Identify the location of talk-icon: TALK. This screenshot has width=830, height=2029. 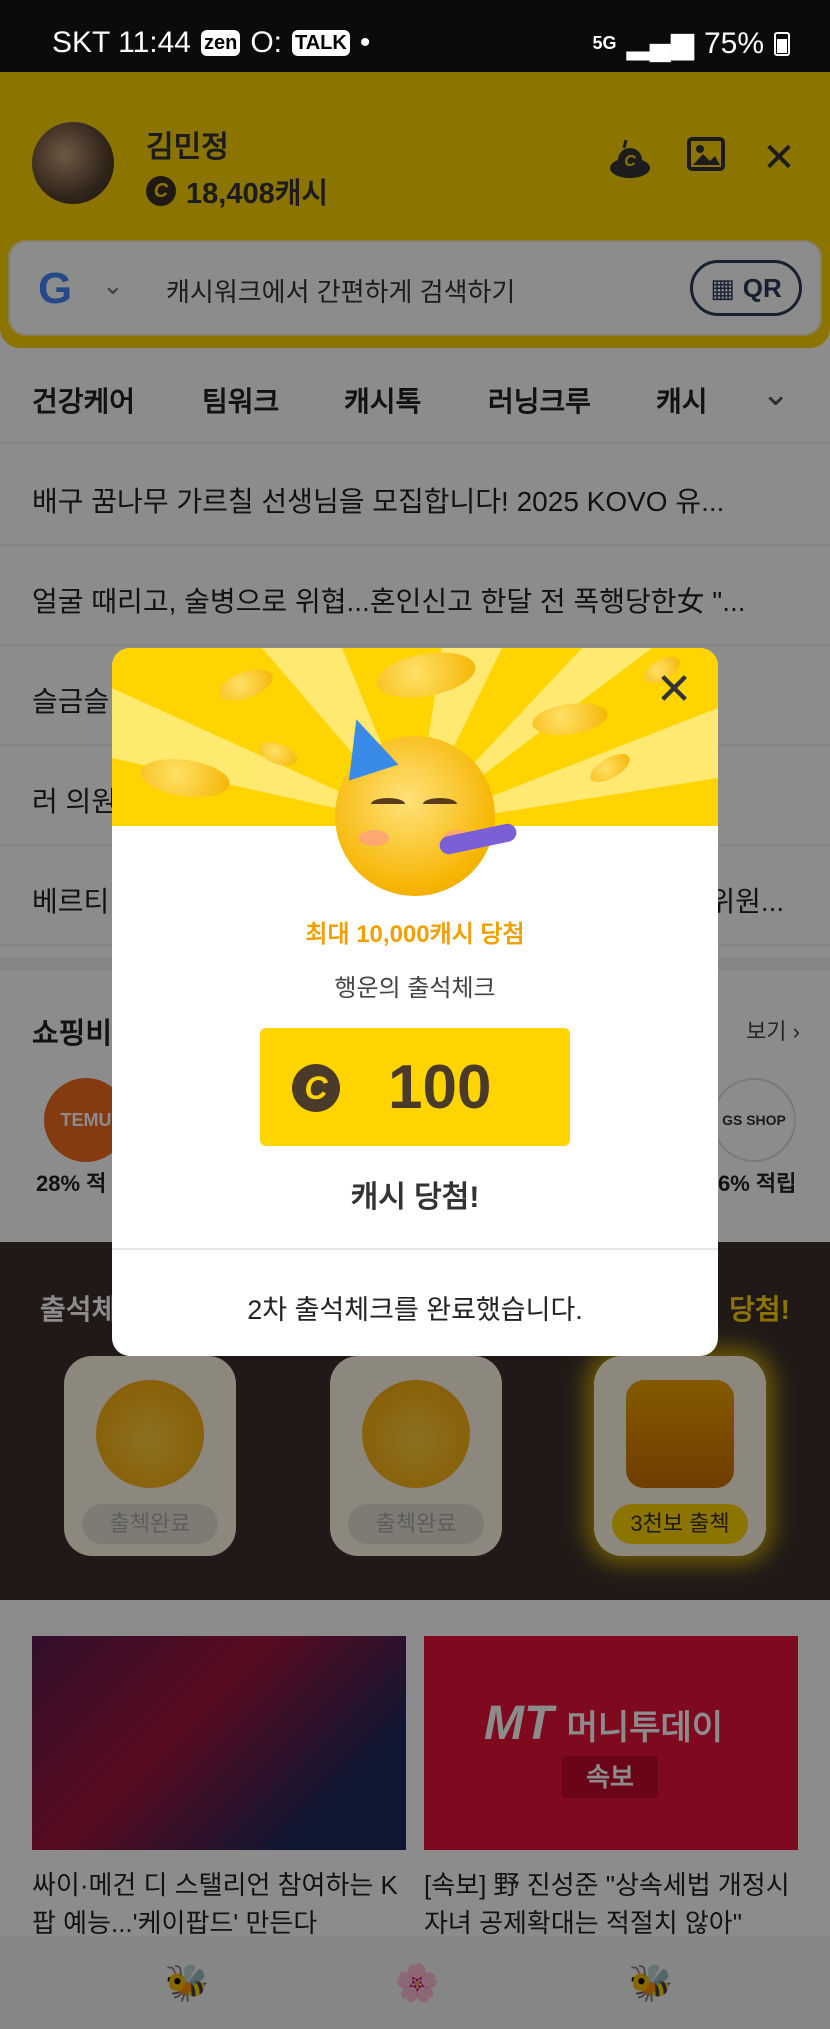
(321, 43).